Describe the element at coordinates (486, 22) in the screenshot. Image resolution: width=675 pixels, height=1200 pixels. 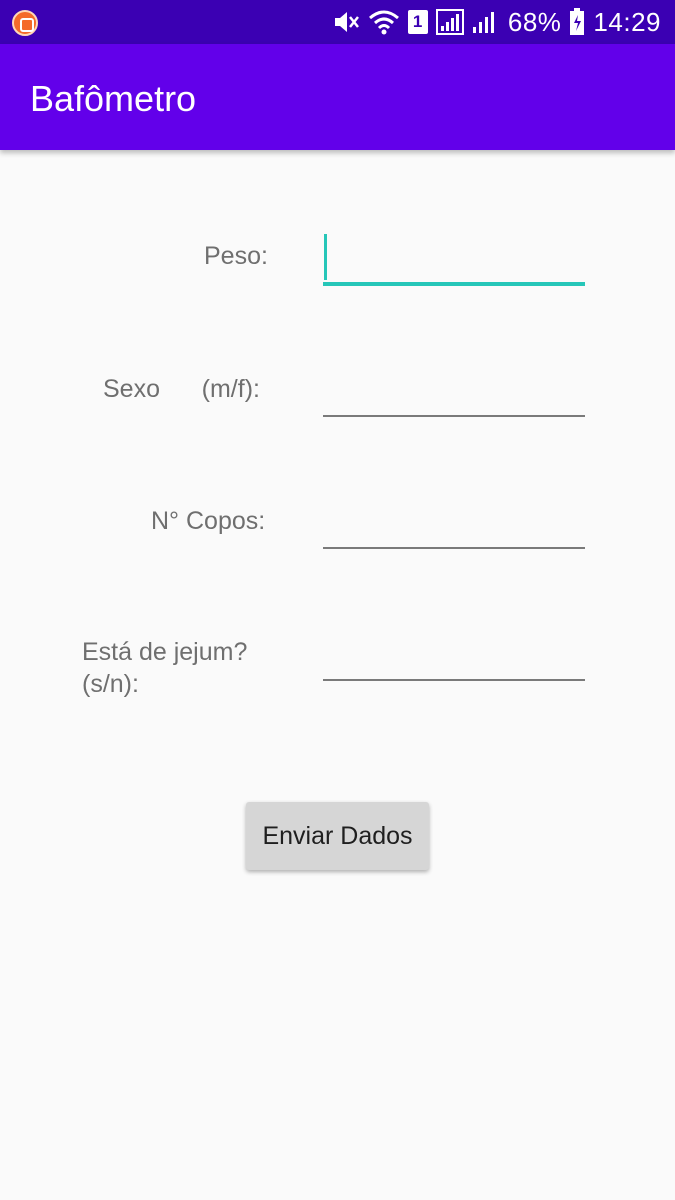
I see `signal-2-icon` at that location.